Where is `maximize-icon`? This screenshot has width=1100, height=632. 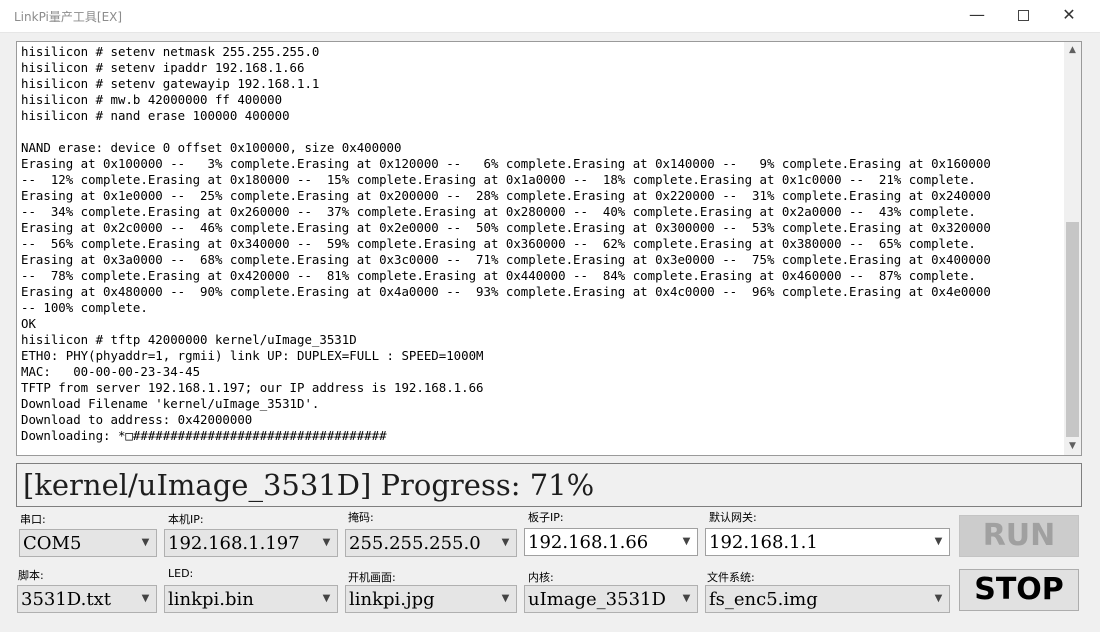 maximize-icon is located at coordinates (1023, 15).